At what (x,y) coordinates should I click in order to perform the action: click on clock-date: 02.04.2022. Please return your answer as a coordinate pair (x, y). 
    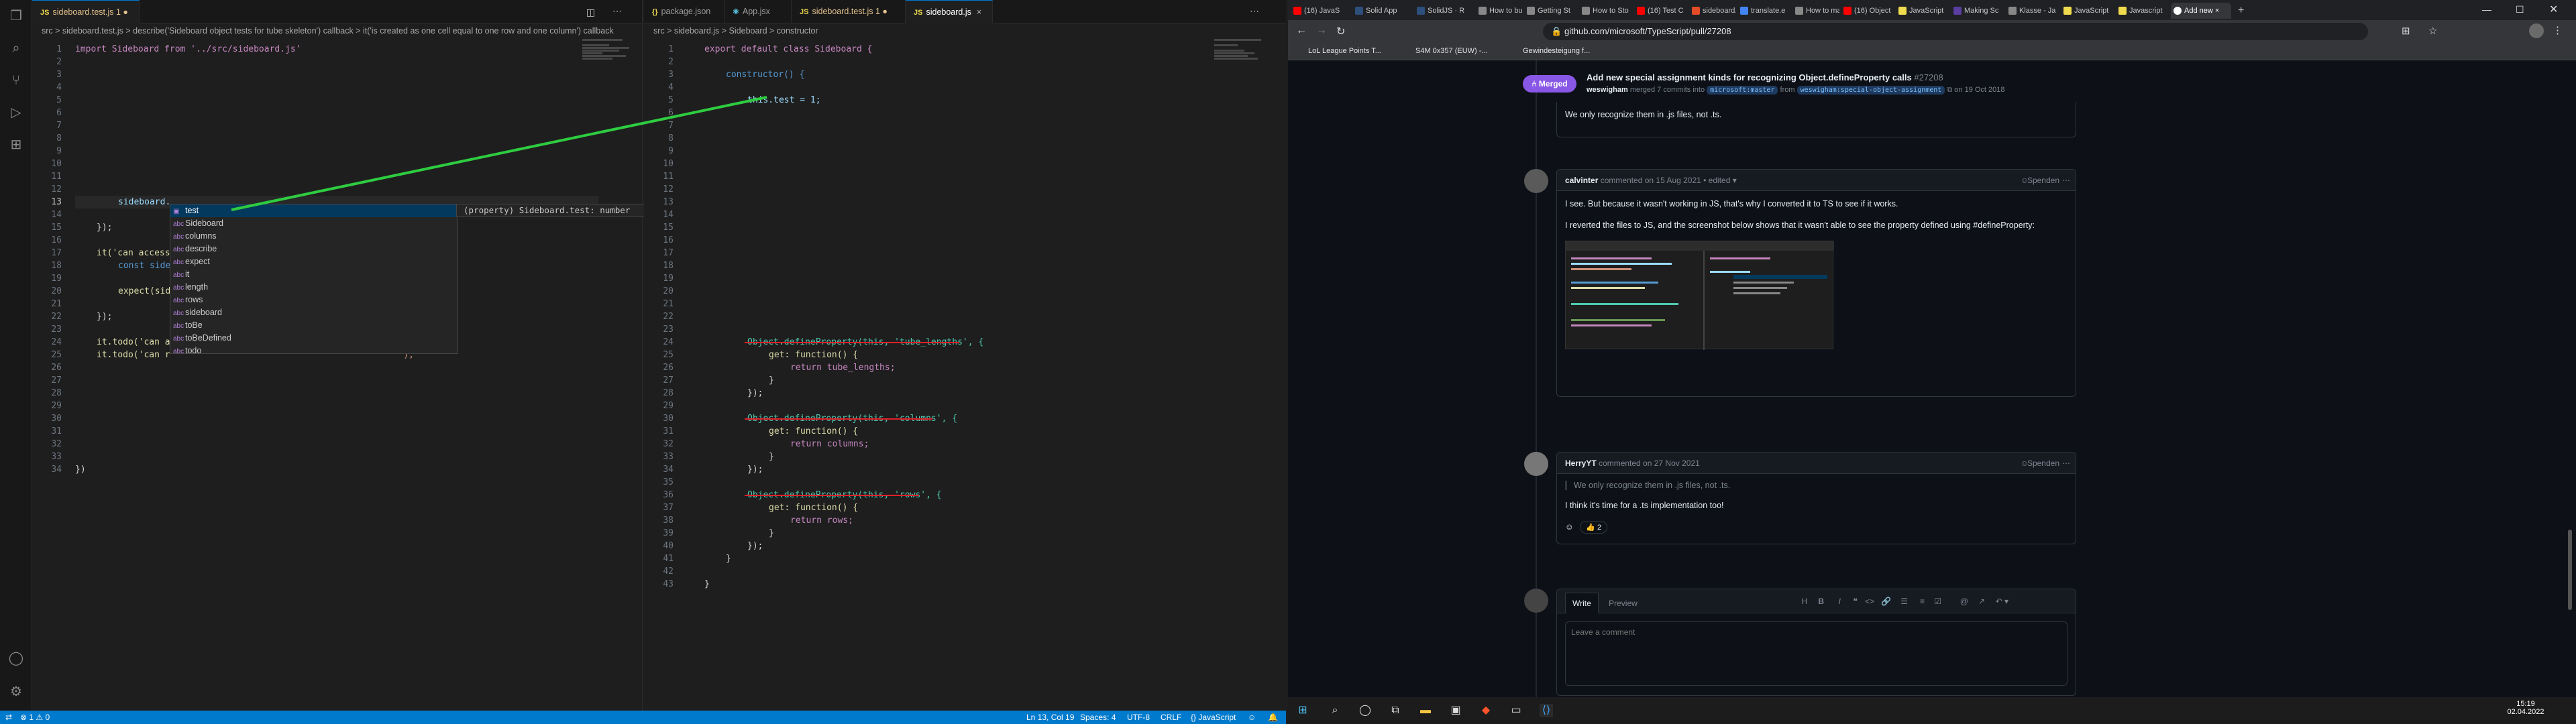
    Looking at the image, I should click on (2525, 712).